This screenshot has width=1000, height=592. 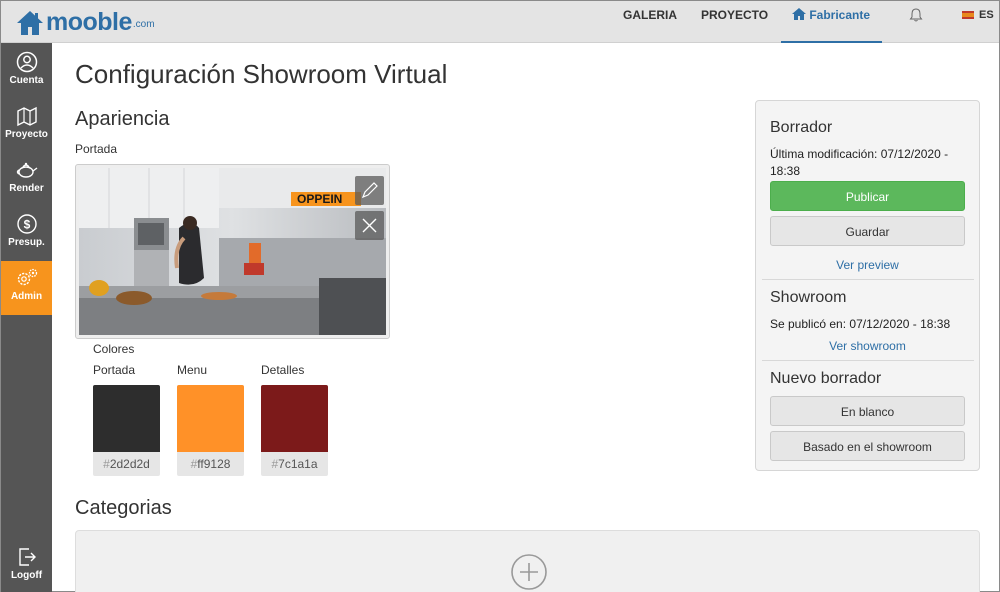 I want to click on logout-icon, so click(x=27, y=557).